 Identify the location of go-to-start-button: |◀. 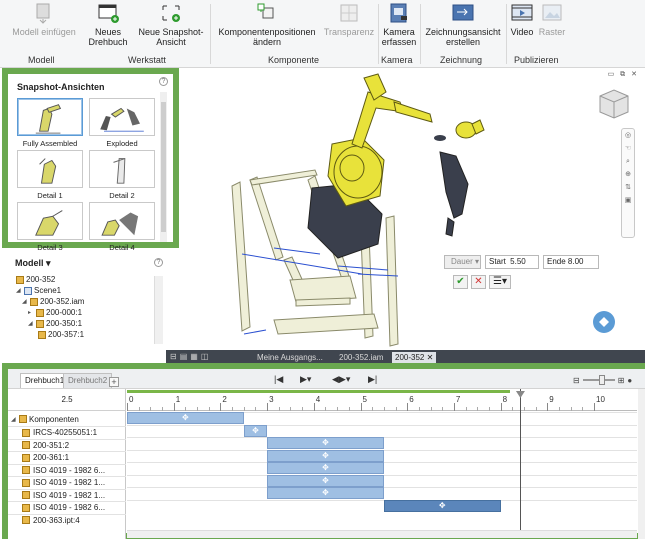
(278, 379).